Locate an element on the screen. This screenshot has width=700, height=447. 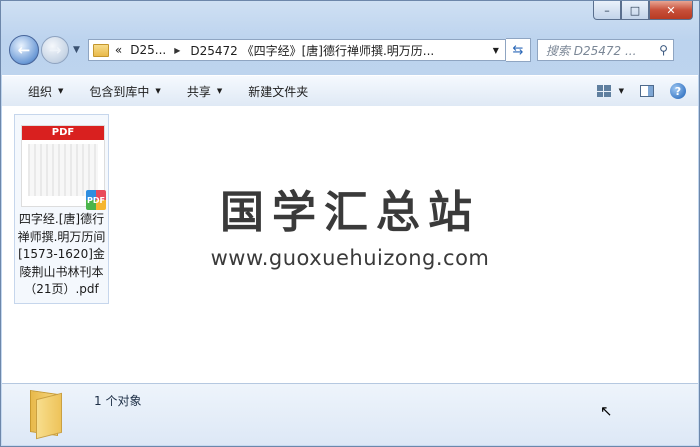
back-button: ← is located at coordinates (24, 50).